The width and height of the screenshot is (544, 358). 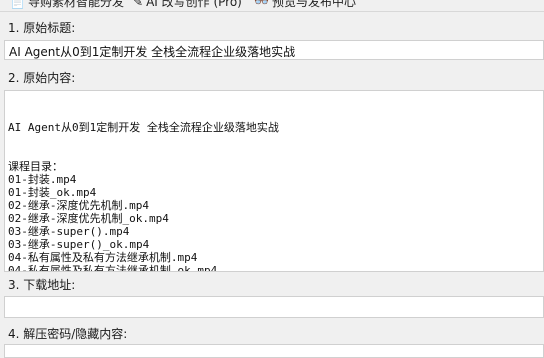 What do you see at coordinates (42, 78) in the screenshot?
I see `content-label: 2. 原始内容:` at bounding box center [42, 78].